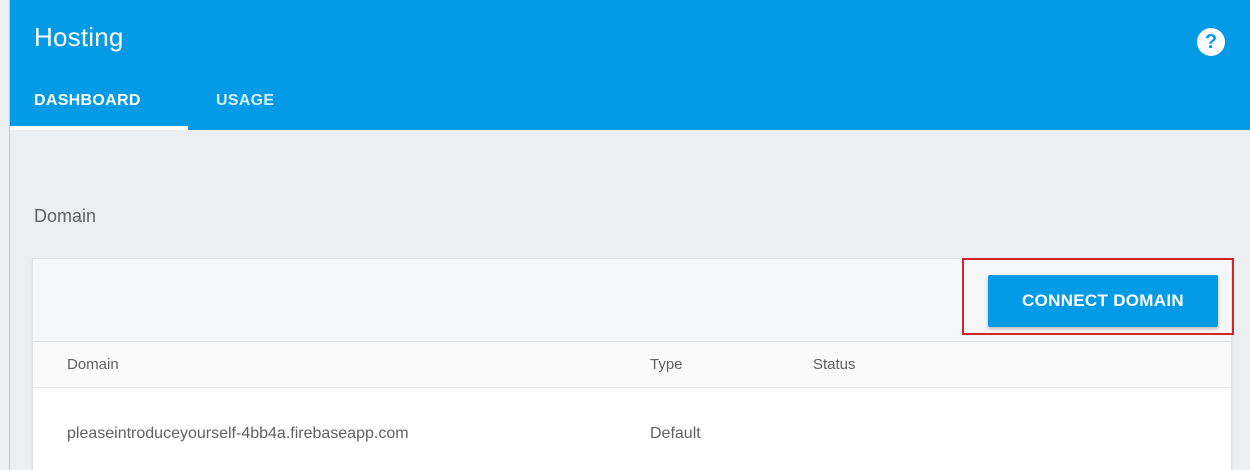  Describe the element at coordinates (93, 364) in the screenshot. I see `column-header-domain: Domain` at that location.